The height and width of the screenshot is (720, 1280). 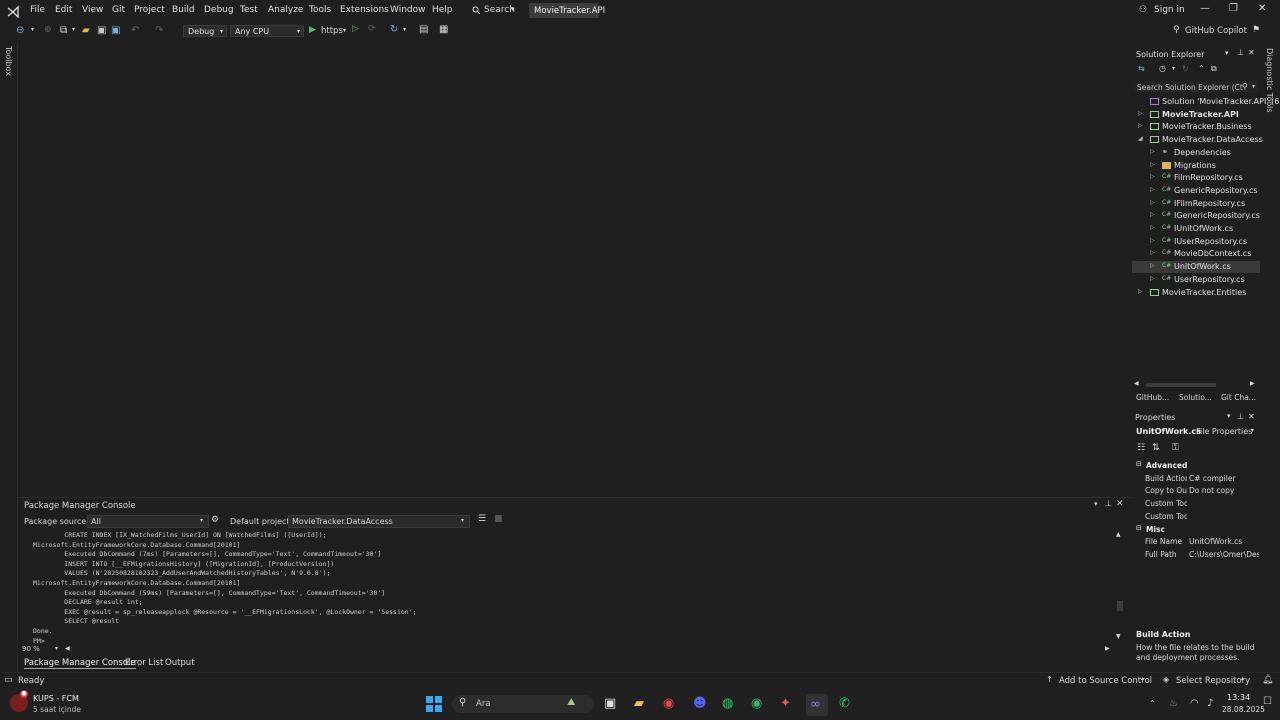 I want to click on layout-icon: ▦, so click(x=443, y=29).